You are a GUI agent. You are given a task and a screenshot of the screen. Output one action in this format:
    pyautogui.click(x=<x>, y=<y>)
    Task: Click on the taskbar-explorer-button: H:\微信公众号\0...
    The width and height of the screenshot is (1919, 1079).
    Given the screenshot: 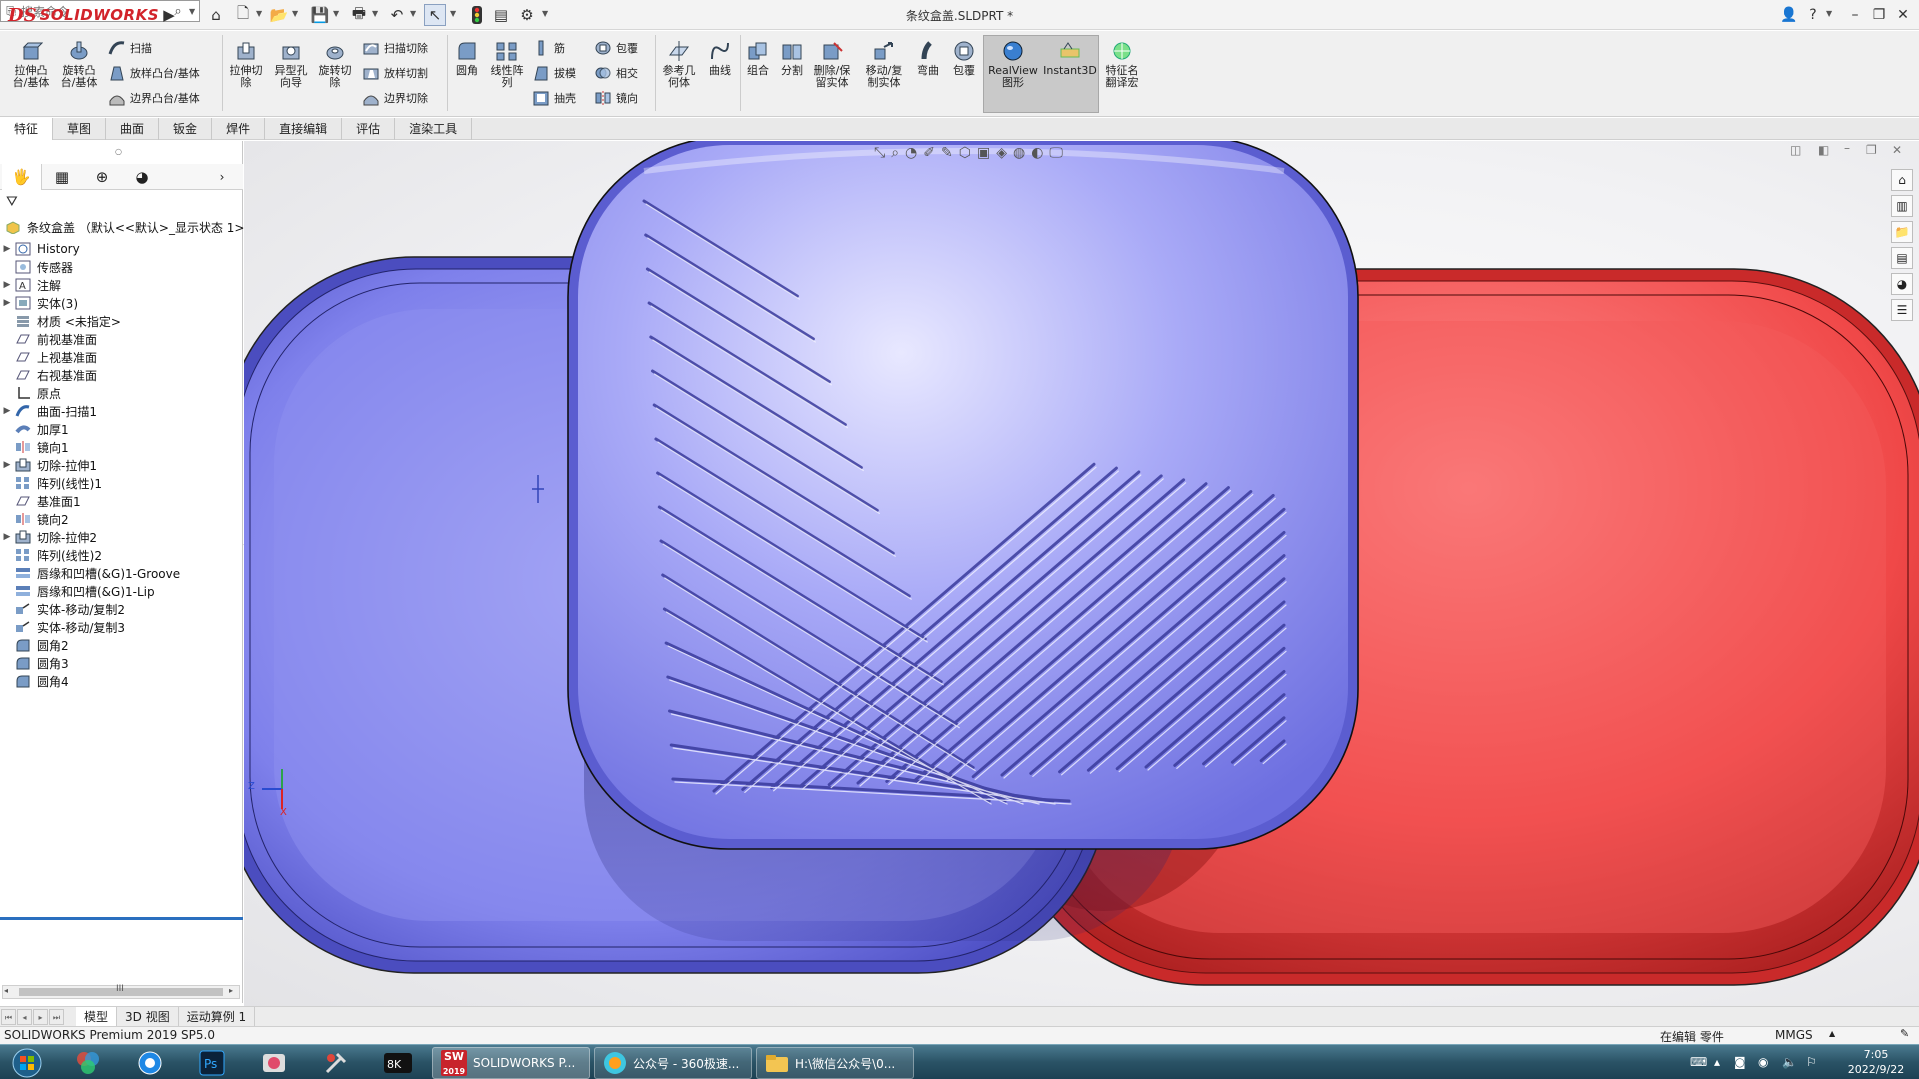 What is the action you would take?
    pyautogui.click(x=835, y=1063)
    